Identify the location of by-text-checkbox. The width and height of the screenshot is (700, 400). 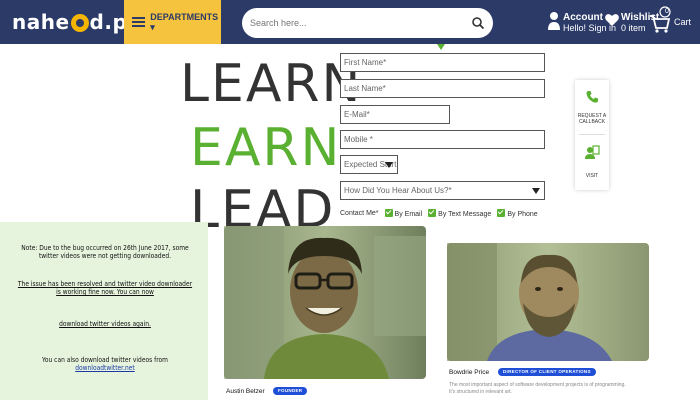
(432, 212).